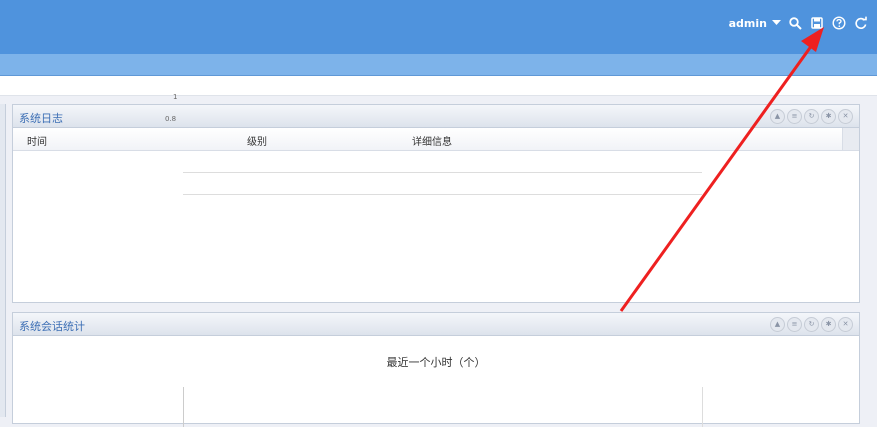  Describe the element at coordinates (37, 140) in the screenshot. I see `column-header-time: 时间` at that location.